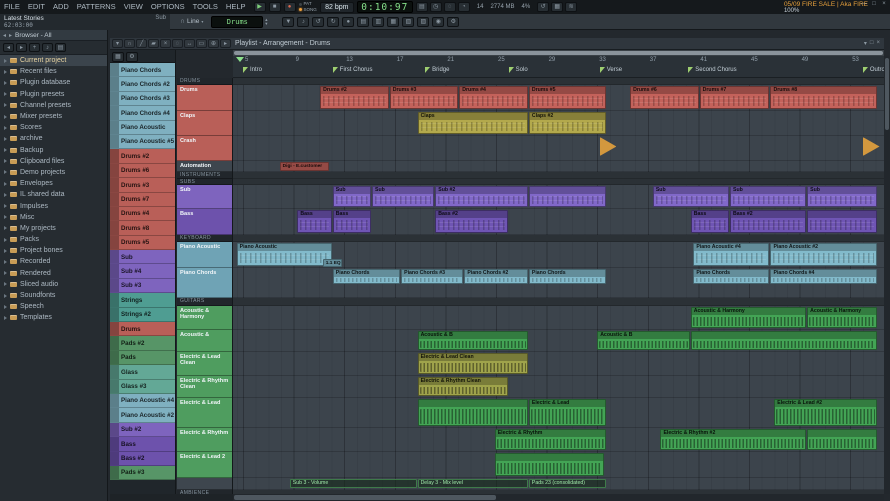 The image size is (890, 501). I want to click on browser-item-recorded: Recorded, so click(53, 261).